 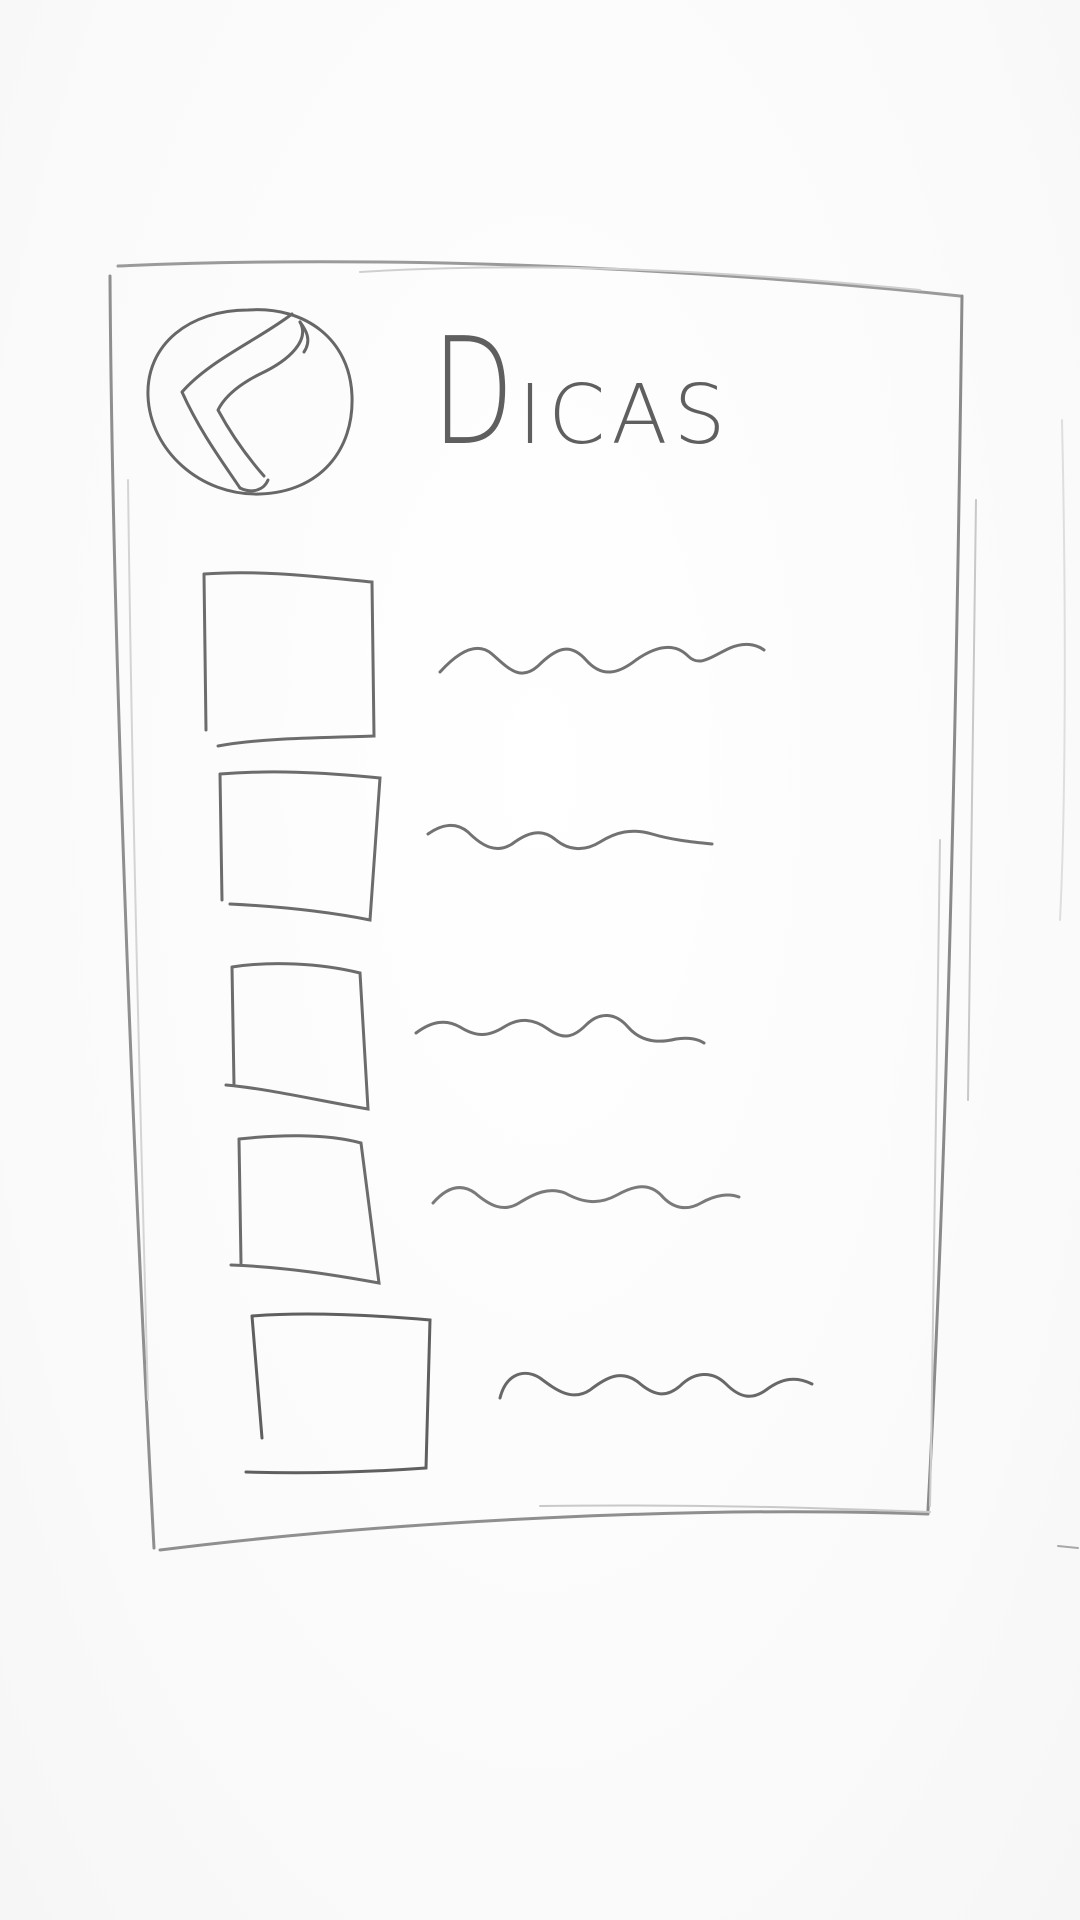 I want to click on page-title-rest: ICAS, so click(x=624, y=415).